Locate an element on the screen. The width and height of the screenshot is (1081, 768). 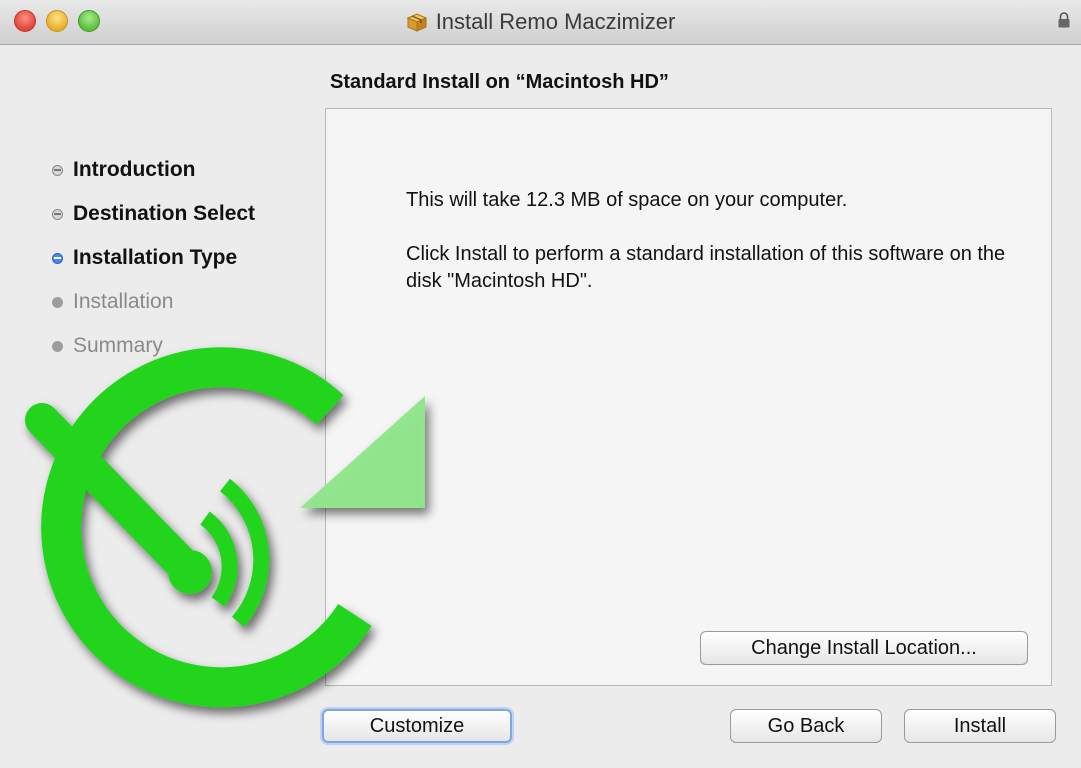
package-icon is located at coordinates (416, 22).